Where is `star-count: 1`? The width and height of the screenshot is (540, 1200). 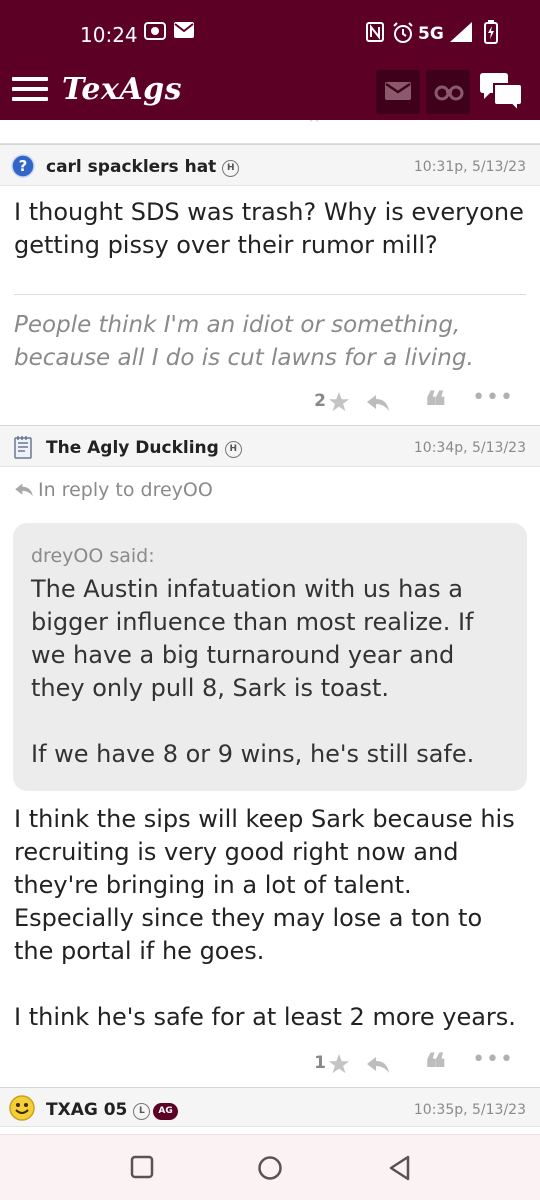
star-count: 1 is located at coordinates (320, 1063).